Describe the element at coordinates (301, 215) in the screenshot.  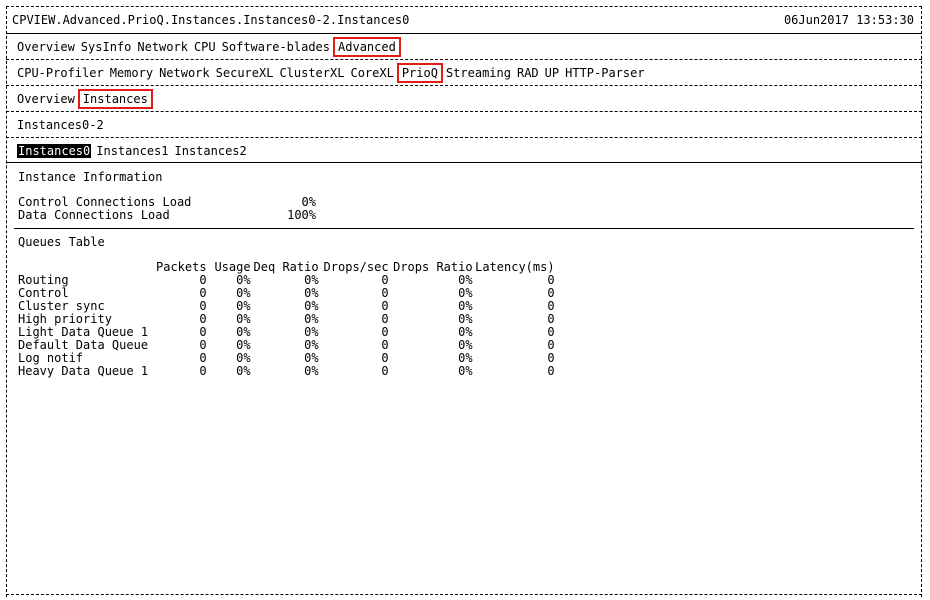
I see `info-value: 100%` at that location.